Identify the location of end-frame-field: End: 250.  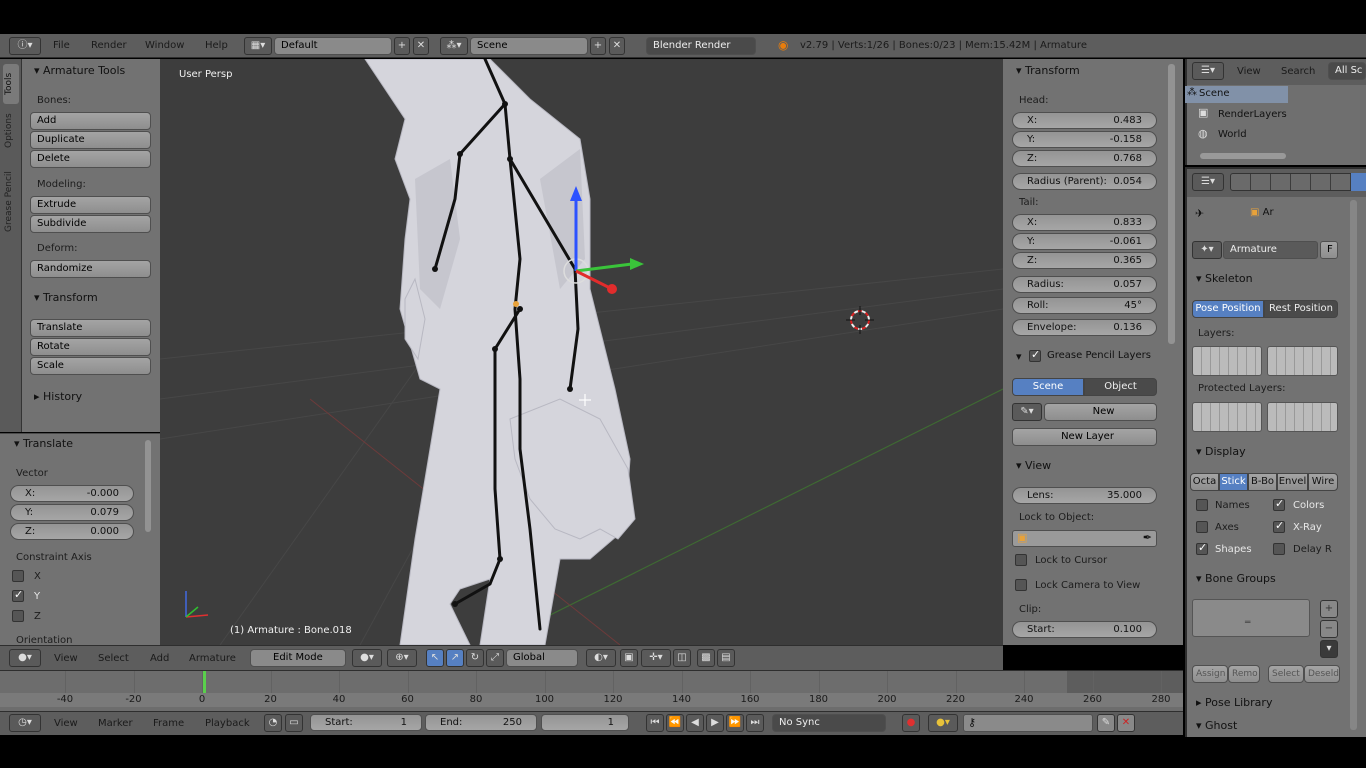
(481, 722).